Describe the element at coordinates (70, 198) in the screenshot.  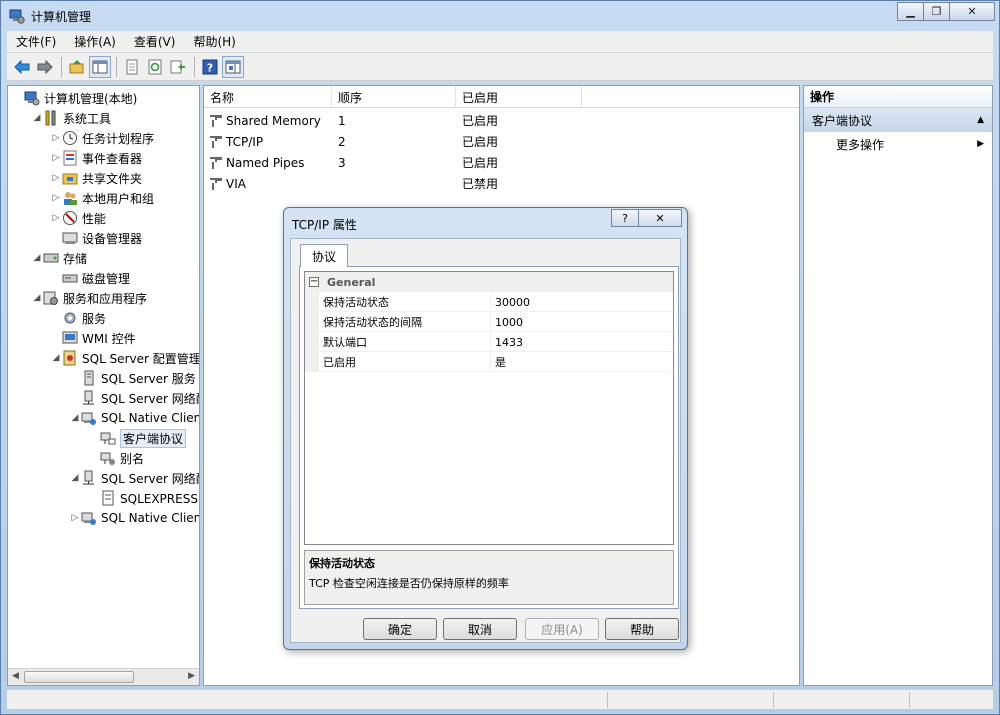
I see `users-icon` at that location.